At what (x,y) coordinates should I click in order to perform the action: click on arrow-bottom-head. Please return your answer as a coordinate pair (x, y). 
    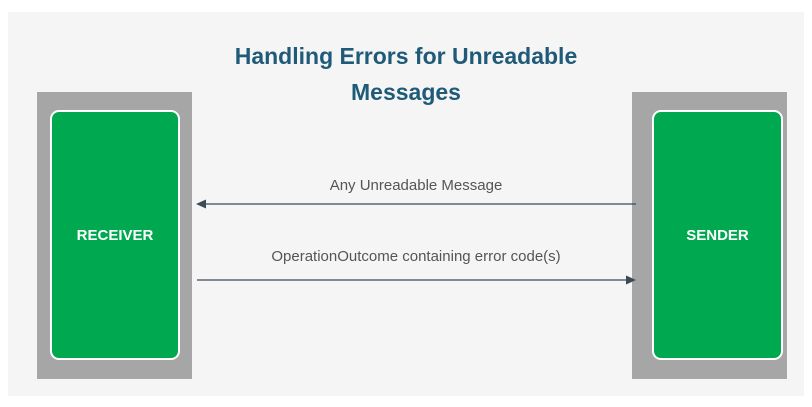
    Looking at the image, I should click on (631, 280).